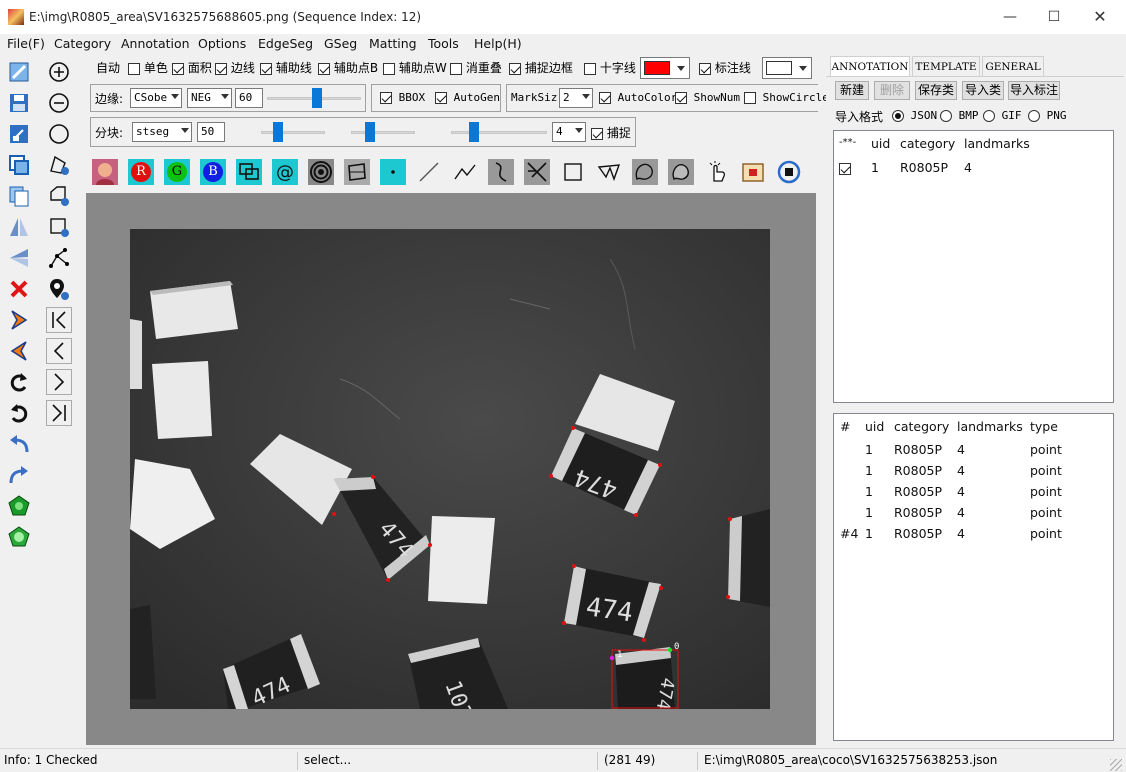 This screenshot has width=1126, height=772. What do you see at coordinates (192, 67) in the screenshot?
I see `area-checkbox: 面积` at bounding box center [192, 67].